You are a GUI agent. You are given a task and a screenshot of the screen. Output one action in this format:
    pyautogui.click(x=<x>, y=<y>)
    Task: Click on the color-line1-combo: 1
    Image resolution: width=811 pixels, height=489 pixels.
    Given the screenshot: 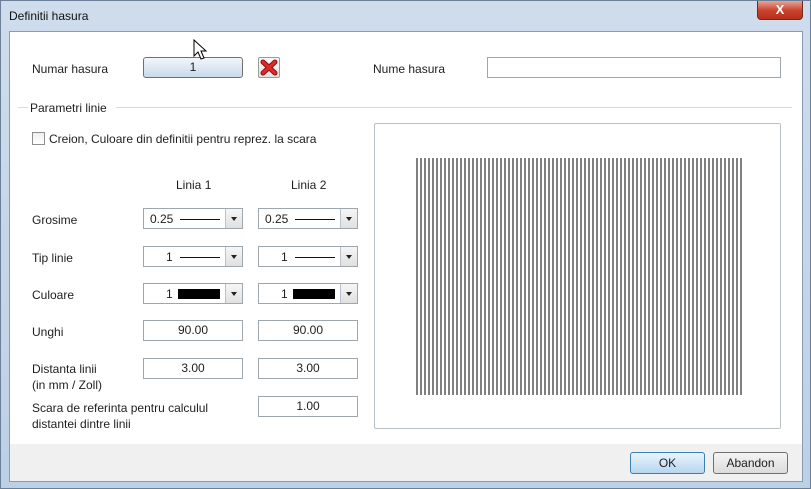 What is the action you would take?
    pyautogui.click(x=193, y=293)
    